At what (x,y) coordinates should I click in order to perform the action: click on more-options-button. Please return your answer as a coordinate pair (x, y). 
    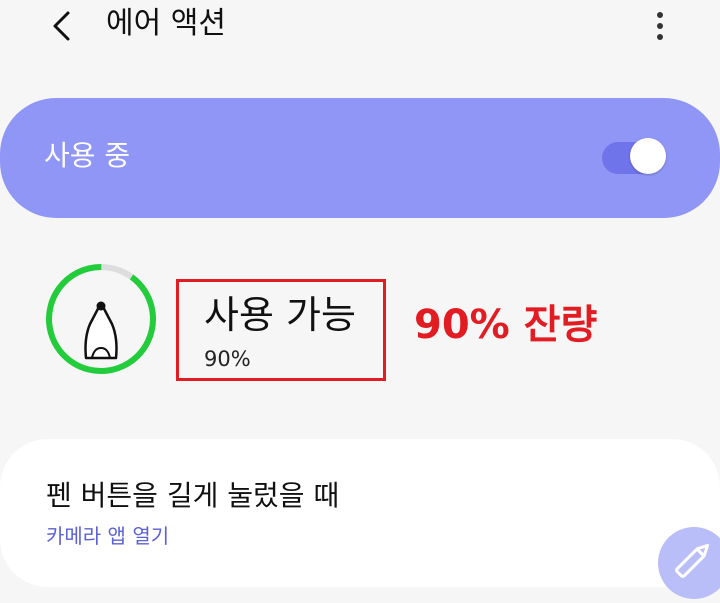
    Looking at the image, I should click on (660, 26).